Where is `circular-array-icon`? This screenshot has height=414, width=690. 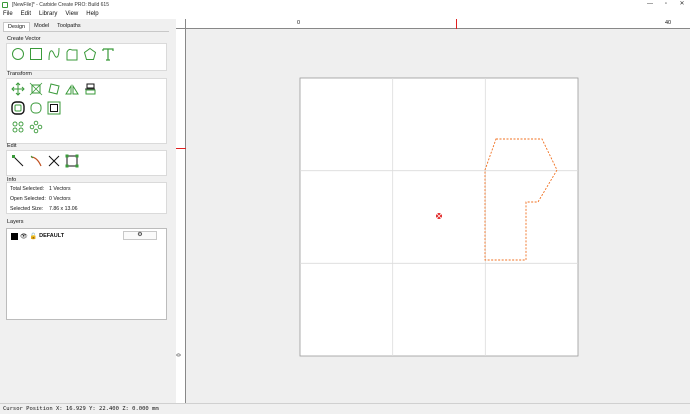 circular-array-icon is located at coordinates (18, 127).